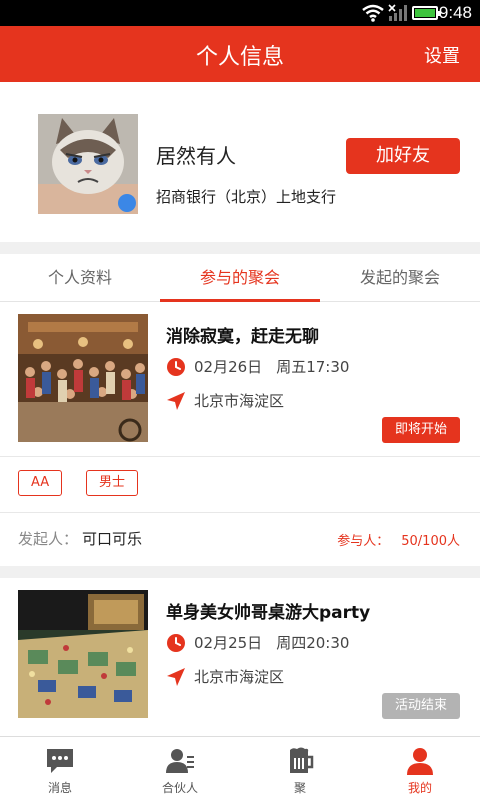  Describe the element at coordinates (430, 541) in the screenshot. I see `participants-count: 50/100人` at that location.